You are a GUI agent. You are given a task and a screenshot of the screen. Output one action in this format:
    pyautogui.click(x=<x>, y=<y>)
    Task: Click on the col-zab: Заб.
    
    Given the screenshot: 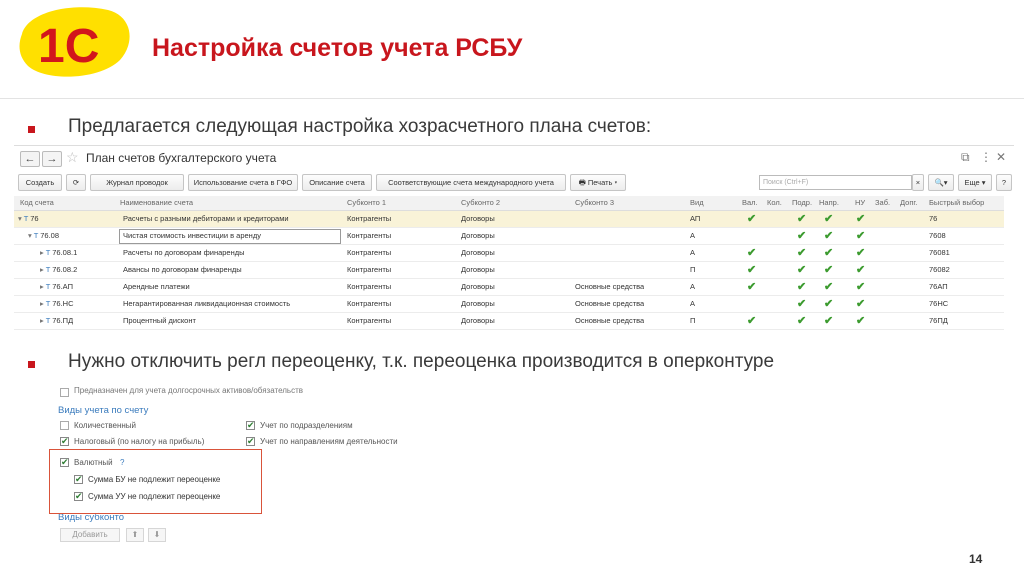 What is the action you would take?
    pyautogui.click(x=882, y=203)
    